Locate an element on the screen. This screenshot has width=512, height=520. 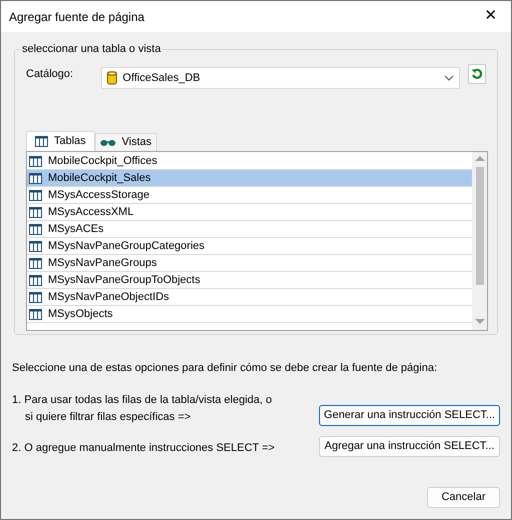
table-list-item: MSysAccessStorage is located at coordinates (250, 195).